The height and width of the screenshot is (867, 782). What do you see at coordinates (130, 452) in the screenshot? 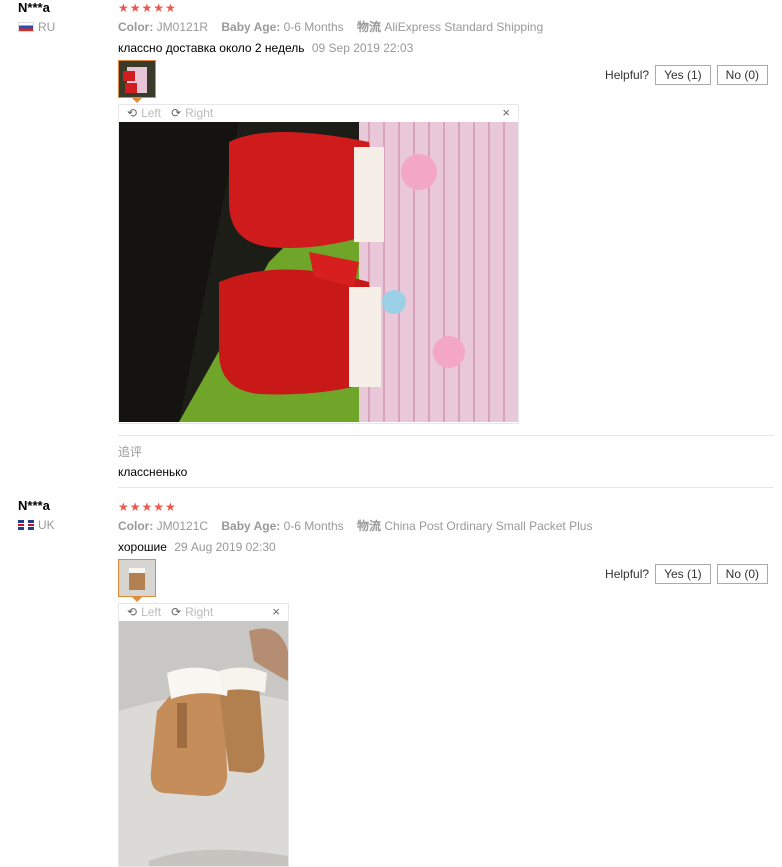
I see `additional-review-label: 追评` at bounding box center [130, 452].